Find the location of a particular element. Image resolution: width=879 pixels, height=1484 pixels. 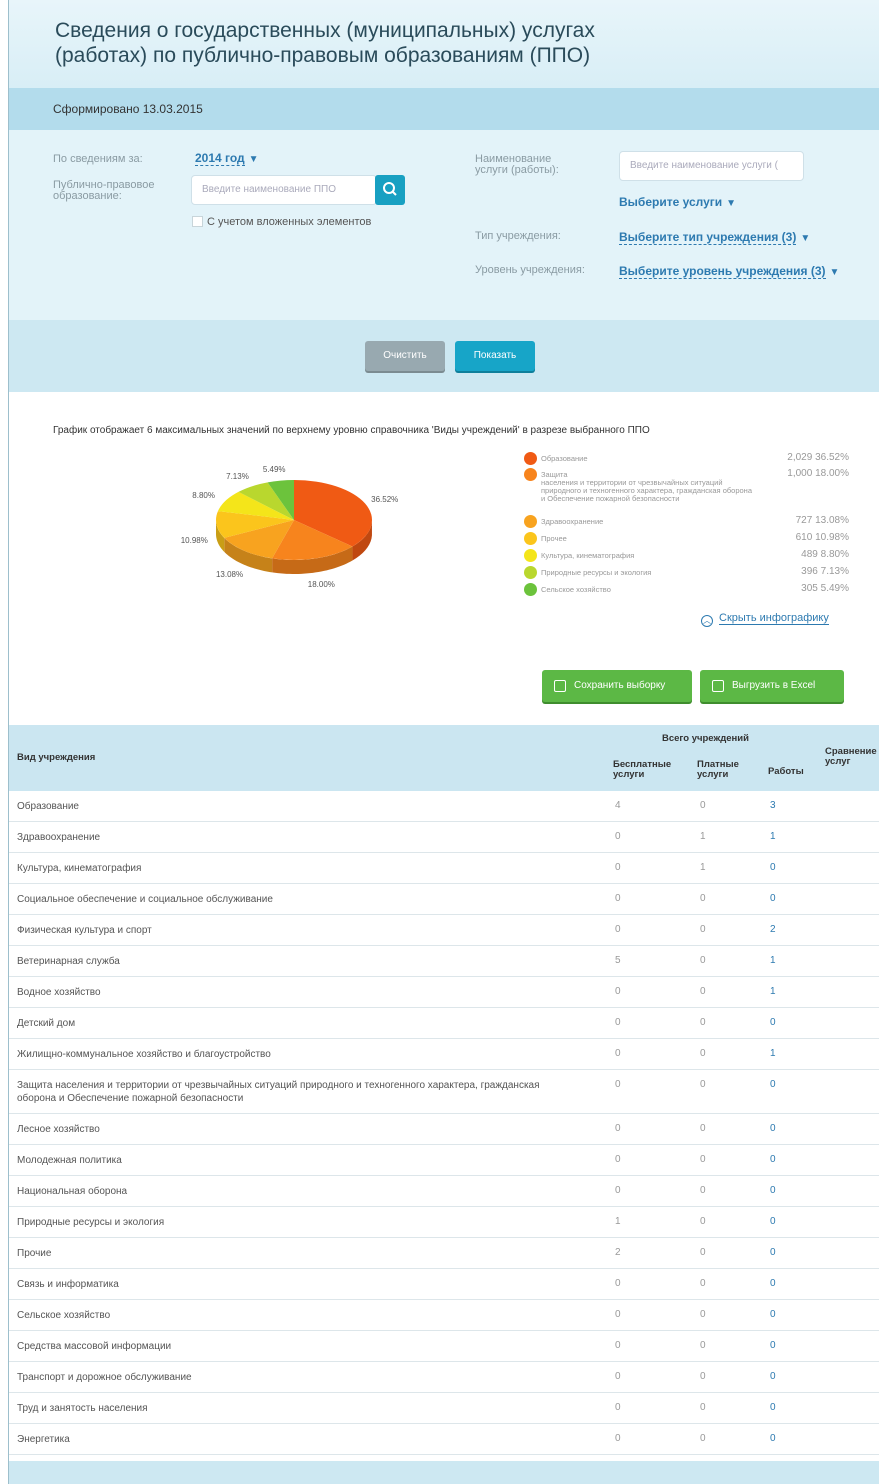

save-selection-label: Сохранить выборку is located at coordinates (620, 685).